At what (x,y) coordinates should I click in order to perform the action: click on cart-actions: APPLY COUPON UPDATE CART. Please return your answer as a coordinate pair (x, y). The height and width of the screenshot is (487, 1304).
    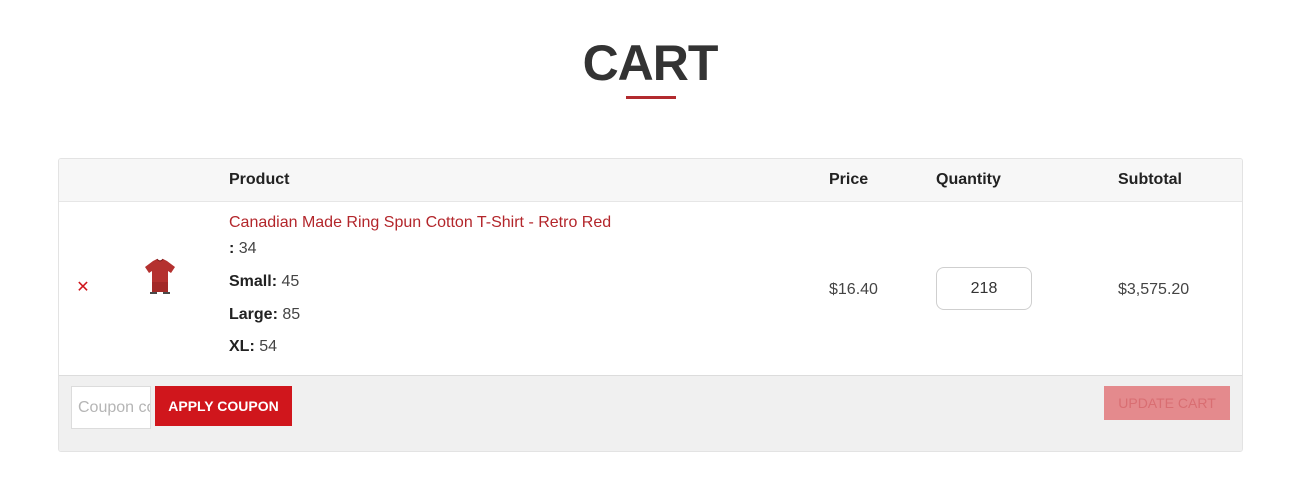
    Looking at the image, I should click on (650, 413).